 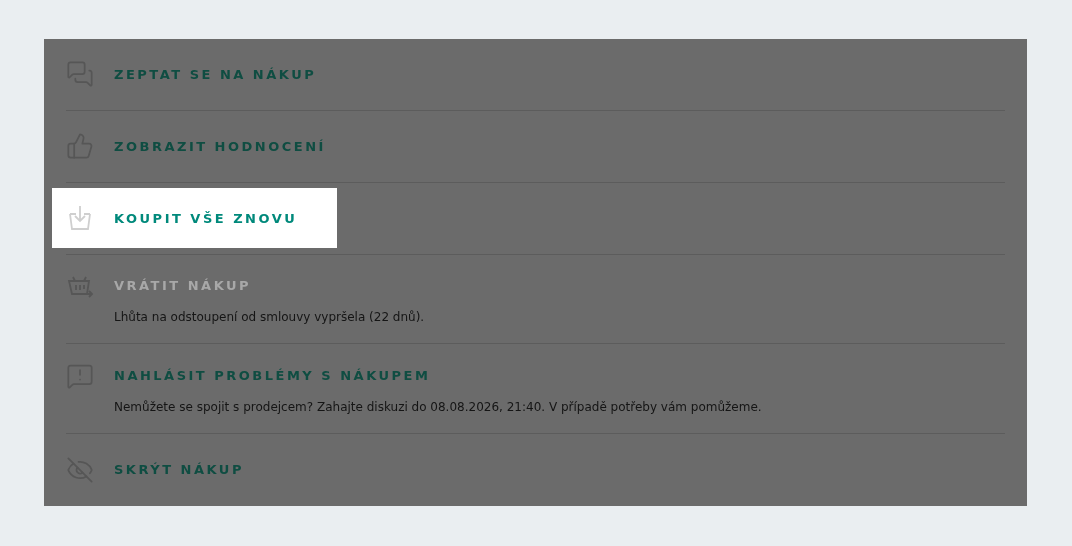 I want to click on action-item: KOUPIT VŠE ZNOVU, so click(x=195, y=218).